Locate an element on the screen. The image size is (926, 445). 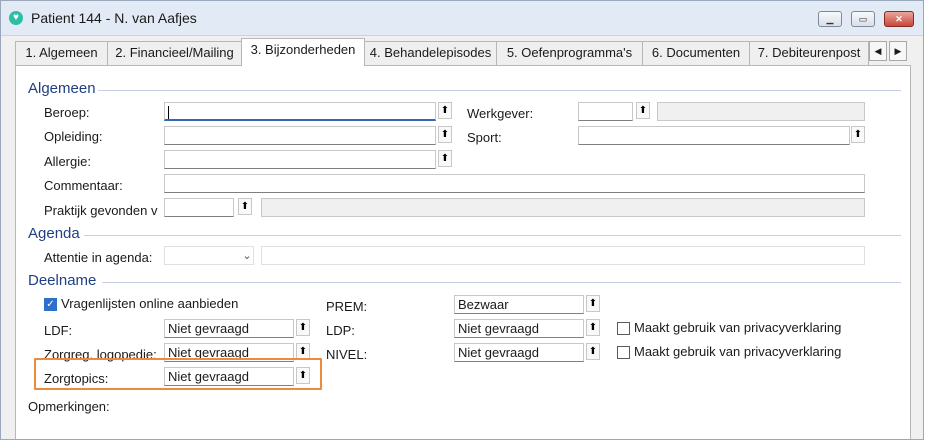
opleiding-lookup-icon: ⬆ is located at coordinates (445, 134).